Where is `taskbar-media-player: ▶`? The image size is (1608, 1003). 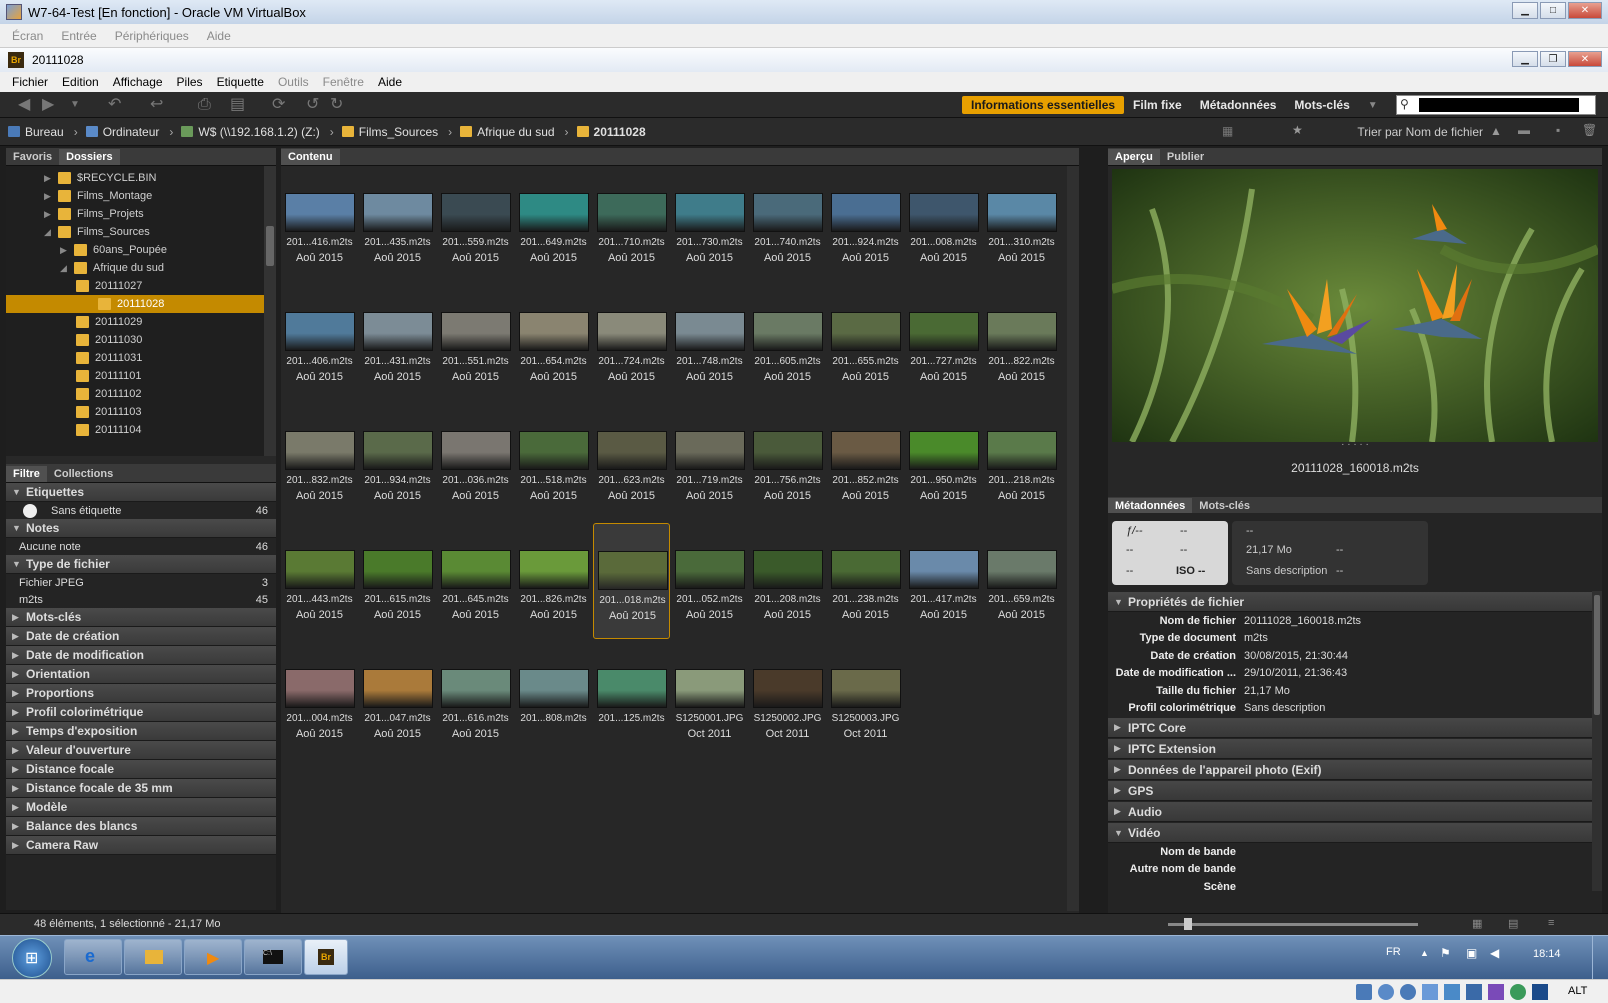 taskbar-media-player: ▶ is located at coordinates (213, 957).